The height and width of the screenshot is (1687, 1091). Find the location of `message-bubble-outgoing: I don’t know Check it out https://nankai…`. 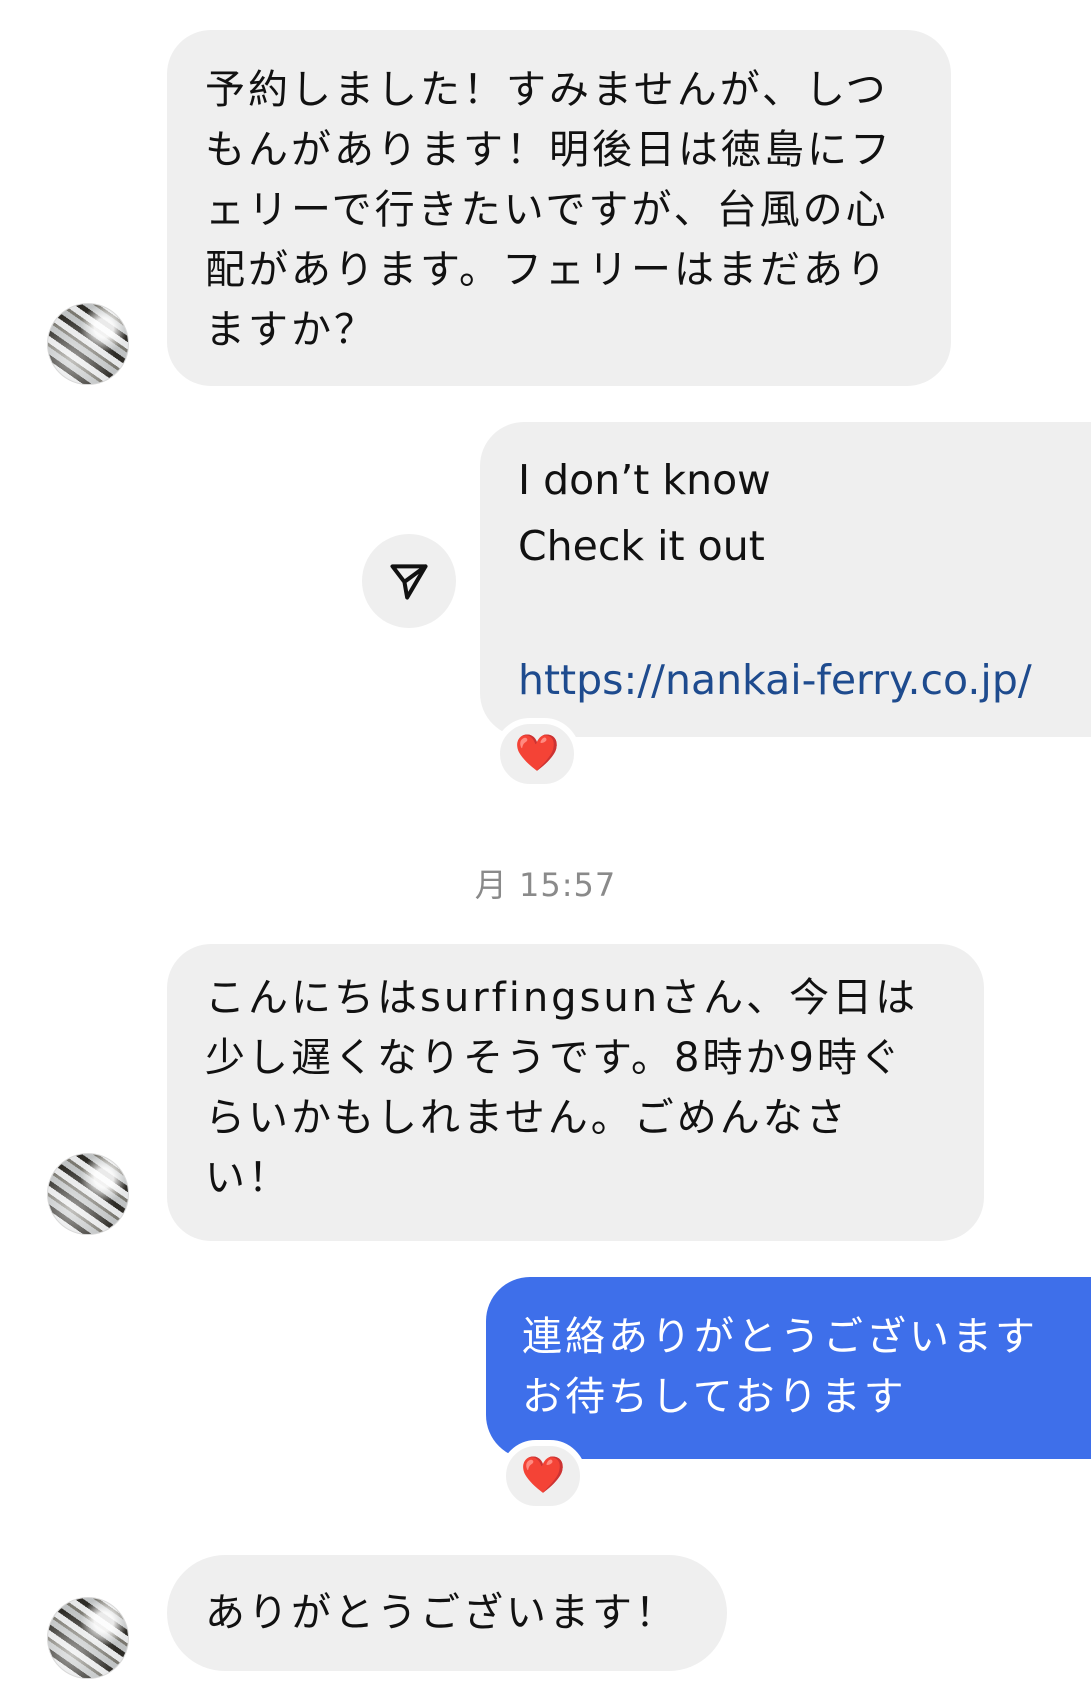

message-bubble-outgoing: I don’t know Check it out https://nankai… is located at coordinates (785, 579).